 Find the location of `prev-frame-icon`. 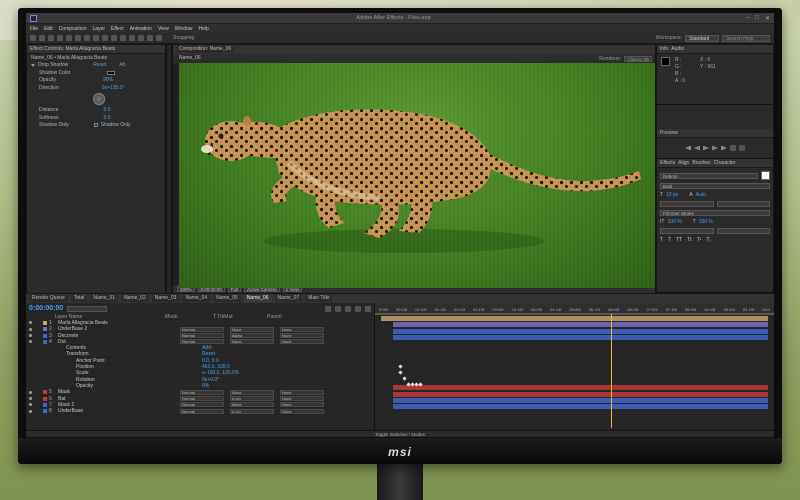

prev-frame-icon is located at coordinates (697, 148).